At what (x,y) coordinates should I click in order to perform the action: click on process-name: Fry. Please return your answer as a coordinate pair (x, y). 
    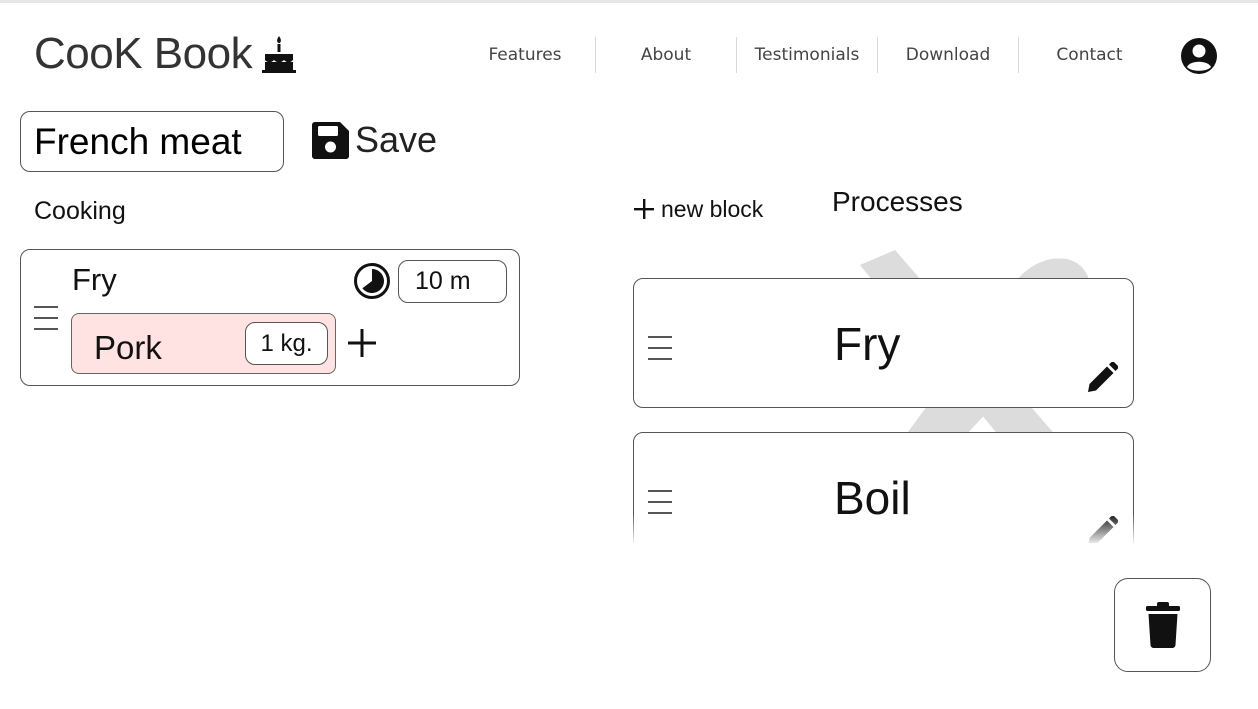
    Looking at the image, I should click on (867, 344).